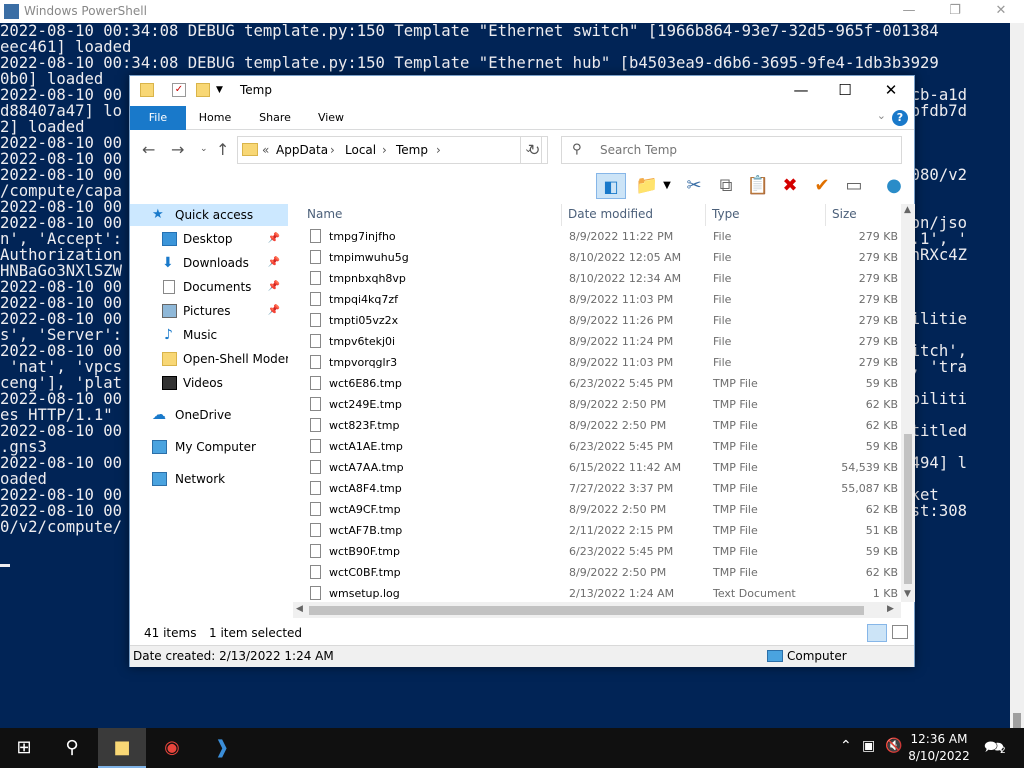 The width and height of the screenshot is (1024, 768). I want to click on scroll-up-icon: ▲, so click(907, 210).